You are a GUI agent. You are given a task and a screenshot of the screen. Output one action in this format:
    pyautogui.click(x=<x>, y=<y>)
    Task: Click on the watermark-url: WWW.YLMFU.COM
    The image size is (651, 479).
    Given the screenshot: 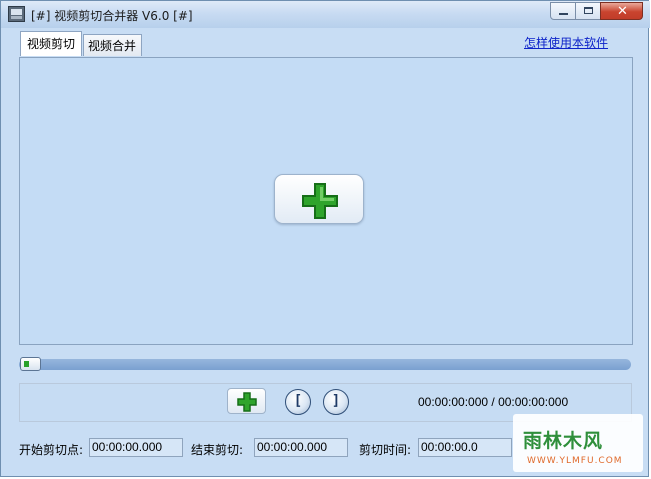 What is the action you would take?
    pyautogui.click(x=575, y=461)
    